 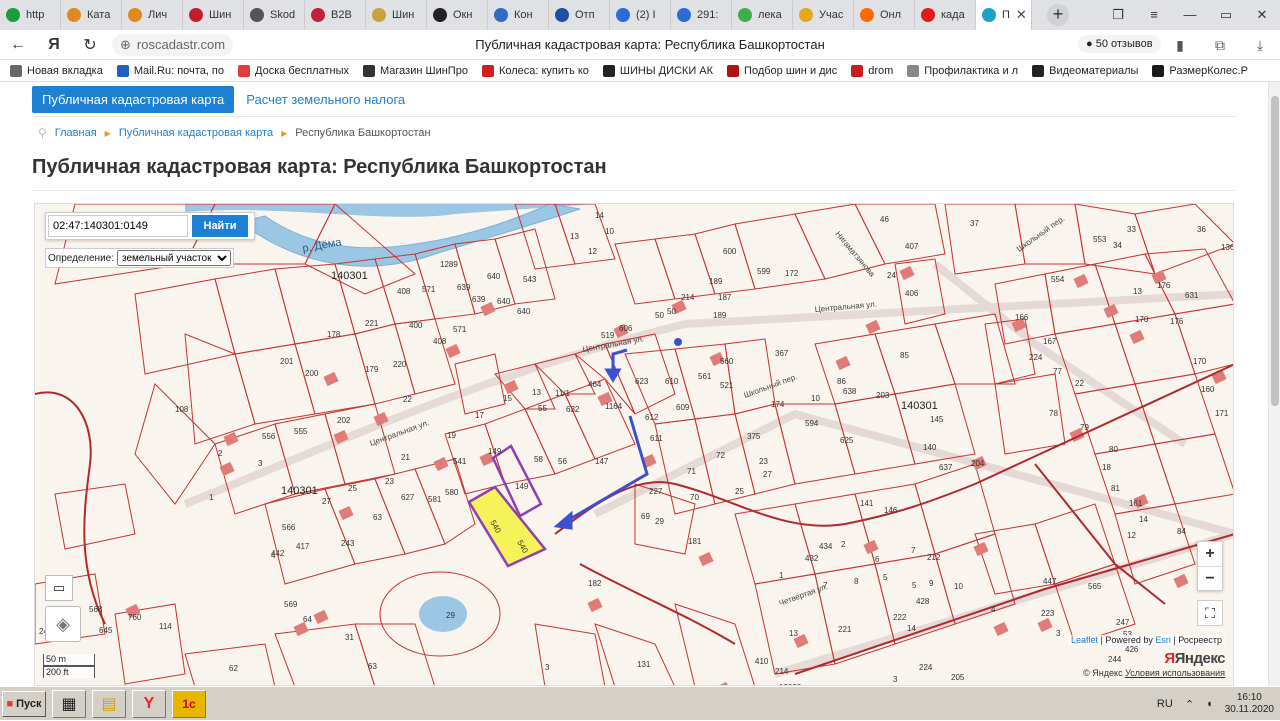 What do you see at coordinates (1275, 251) in the screenshot?
I see `scrollbar-thumb` at bounding box center [1275, 251].